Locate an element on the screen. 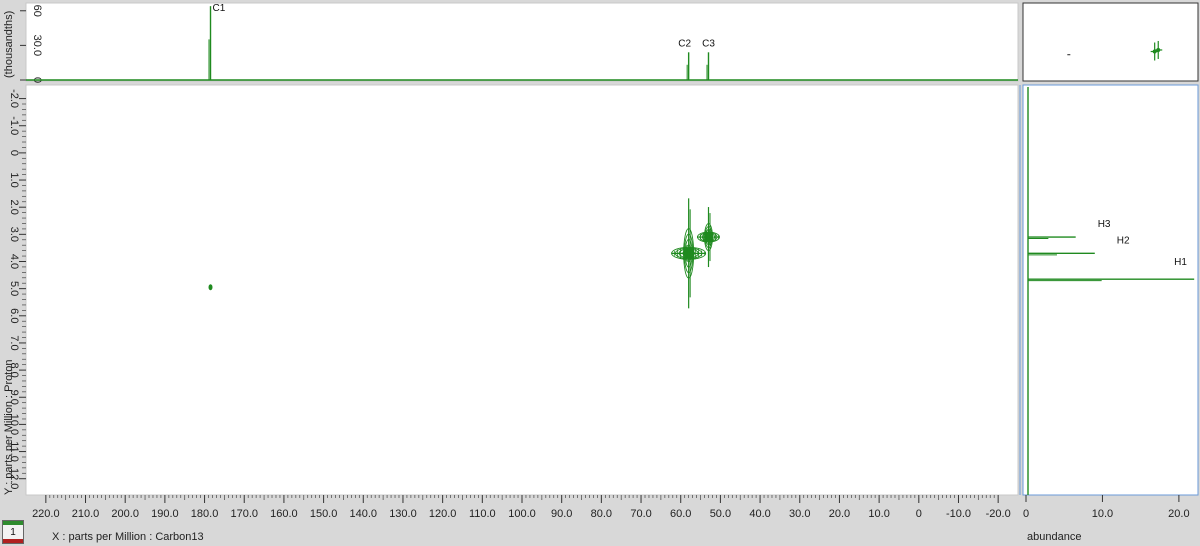  x-tick-label: 10.0 is located at coordinates (878, 514).